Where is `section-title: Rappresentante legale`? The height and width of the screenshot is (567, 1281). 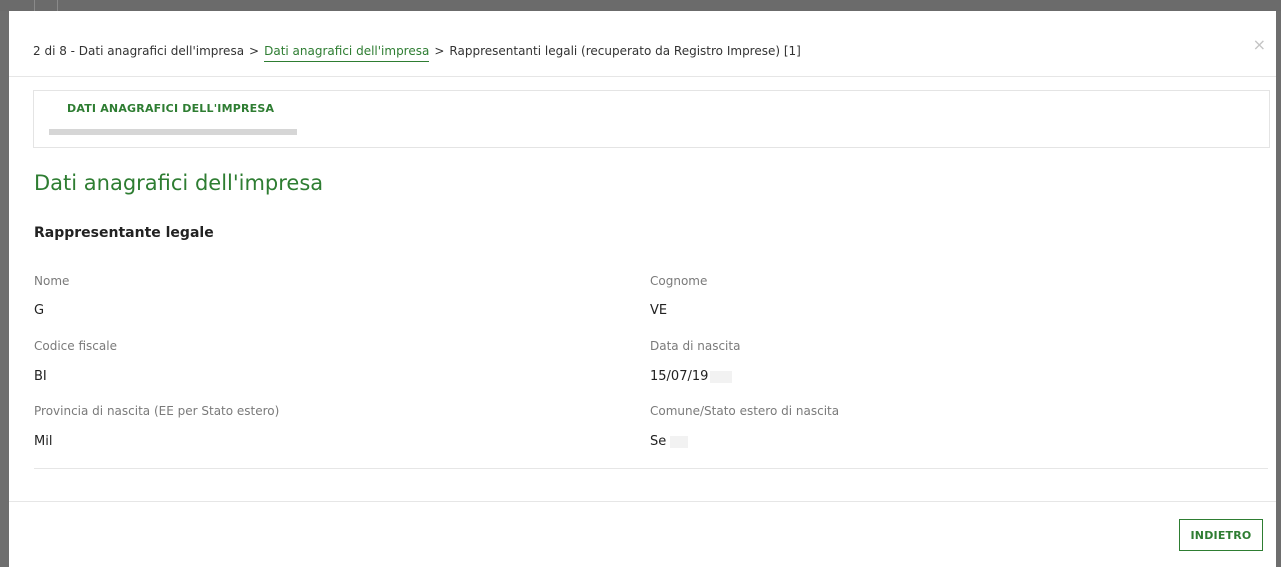
section-title: Rappresentante legale is located at coordinates (124, 233).